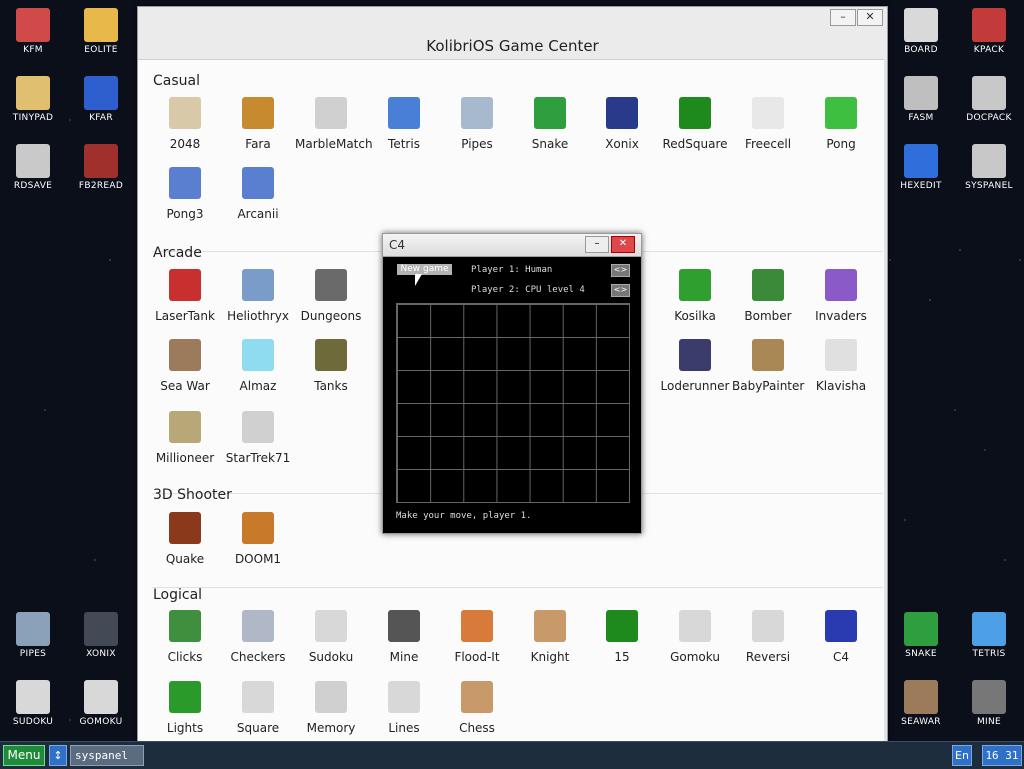  I want to click on desktop-icon-eolite: EOLITE, so click(101, 31).